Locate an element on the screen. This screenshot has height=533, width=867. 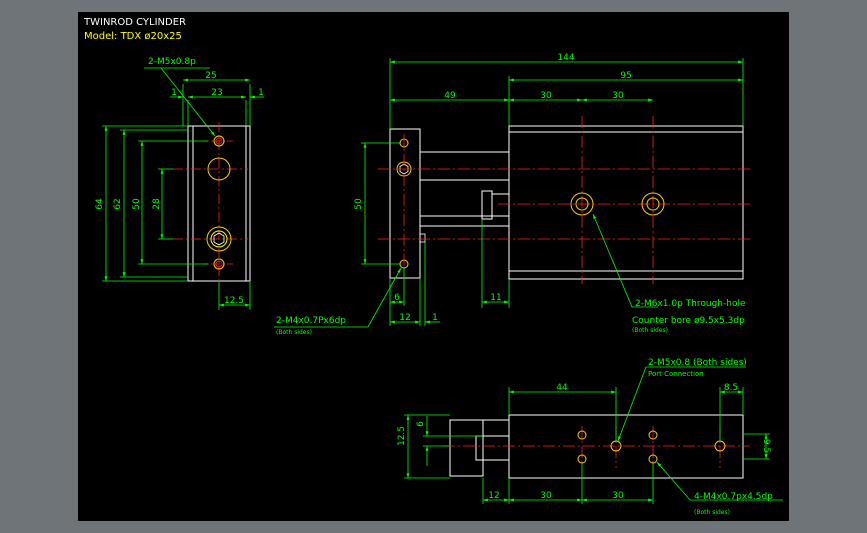
top-view-port-callout: 2-M5x0.8 (Both sides) is located at coordinates (697, 363).